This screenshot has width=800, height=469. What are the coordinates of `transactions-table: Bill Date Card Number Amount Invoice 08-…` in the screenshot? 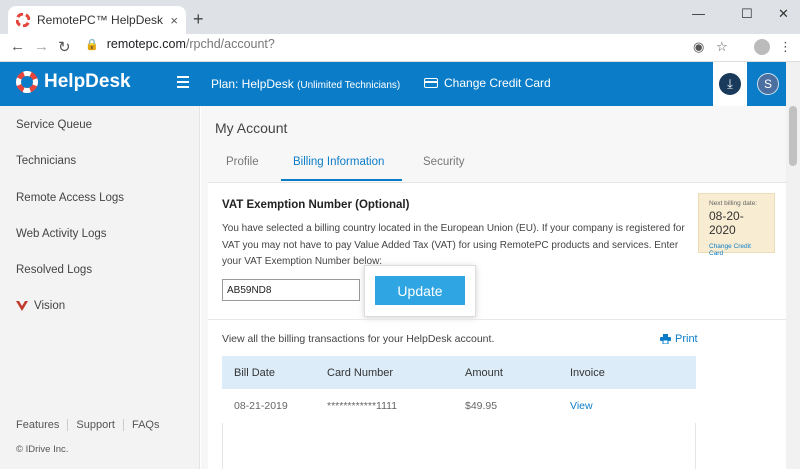 It's located at (459, 389).